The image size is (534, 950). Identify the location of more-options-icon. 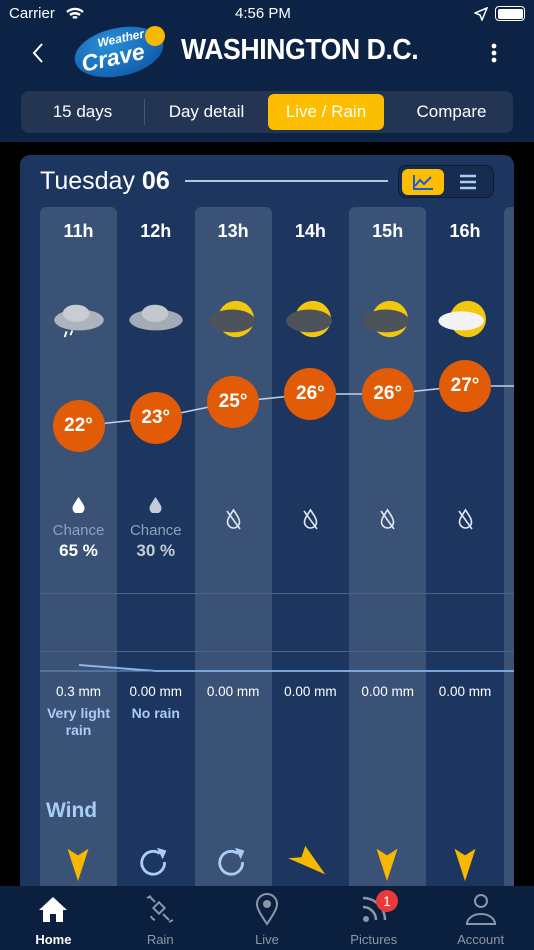
(494, 53).